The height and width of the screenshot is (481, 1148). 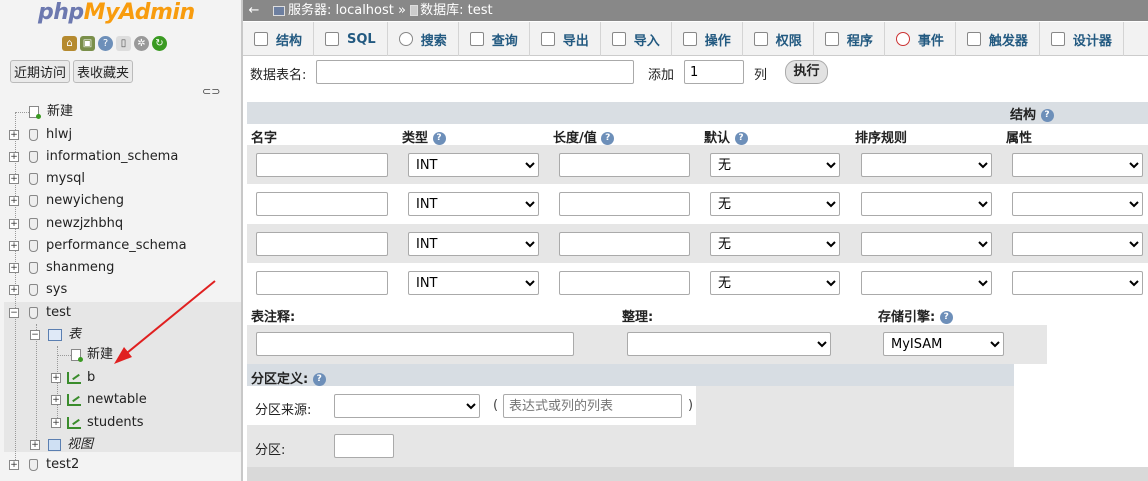 What do you see at coordinates (44, 112) in the screenshot?
I see `tree-new-database: 新建` at bounding box center [44, 112].